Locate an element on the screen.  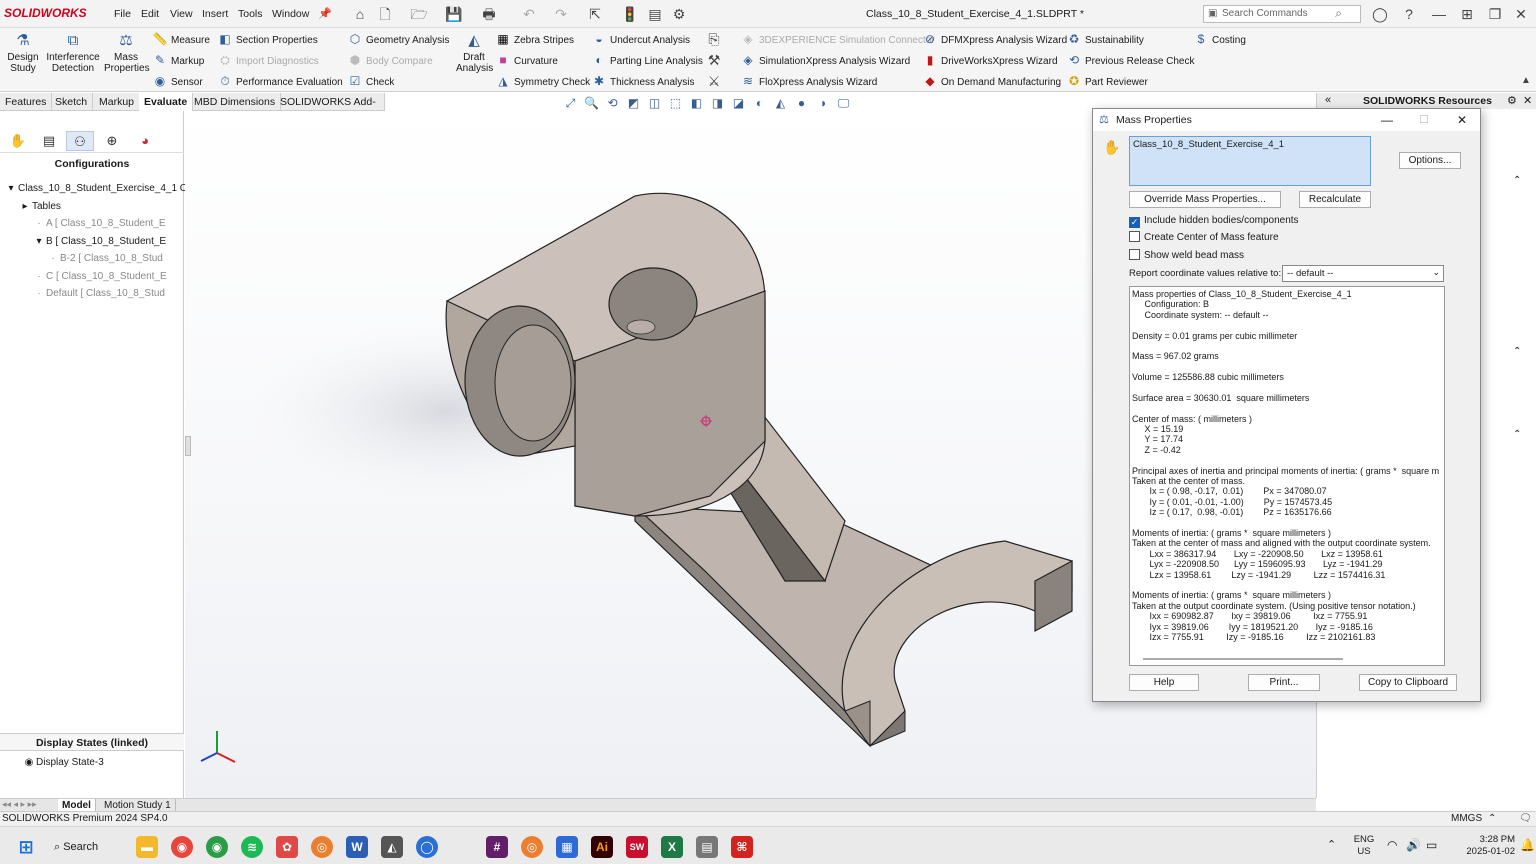
section-collapse-3-icon: ⌃ is located at coordinates (1517, 434).